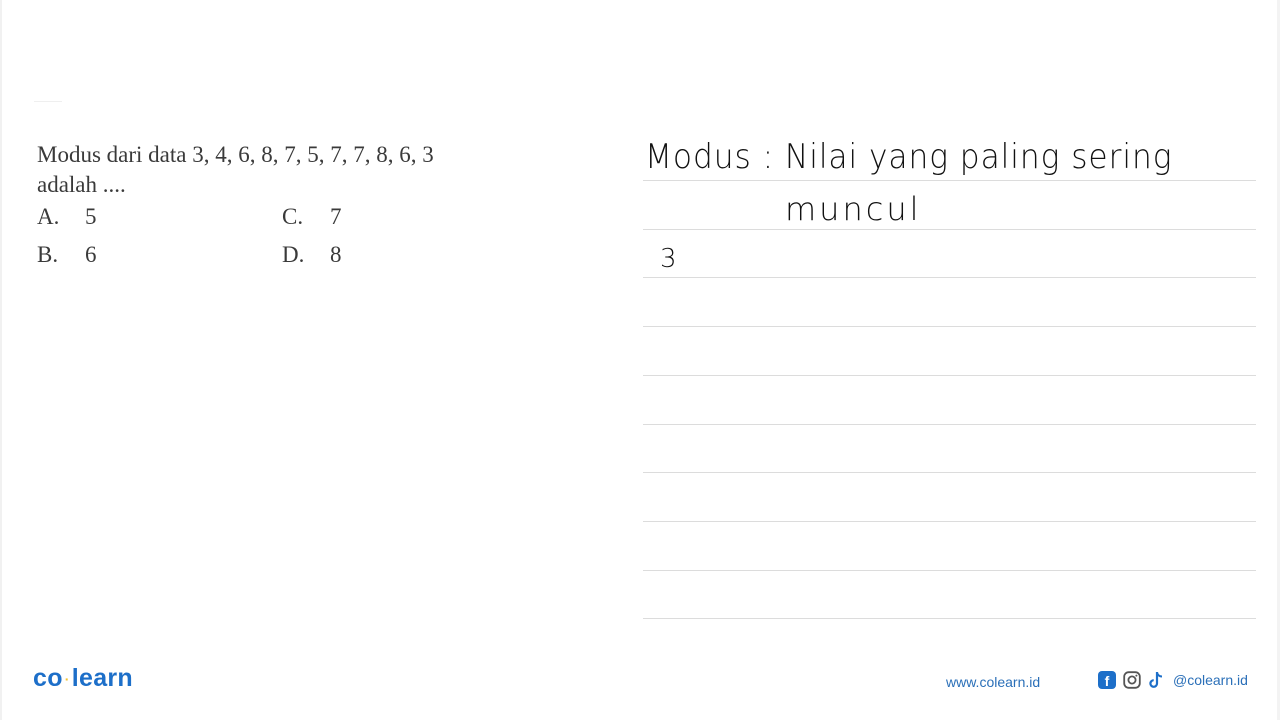 Image resolution: width=1280 pixels, height=720 pixels. Describe the element at coordinates (1156, 680) in the screenshot. I see `tiktok-icon` at that location.